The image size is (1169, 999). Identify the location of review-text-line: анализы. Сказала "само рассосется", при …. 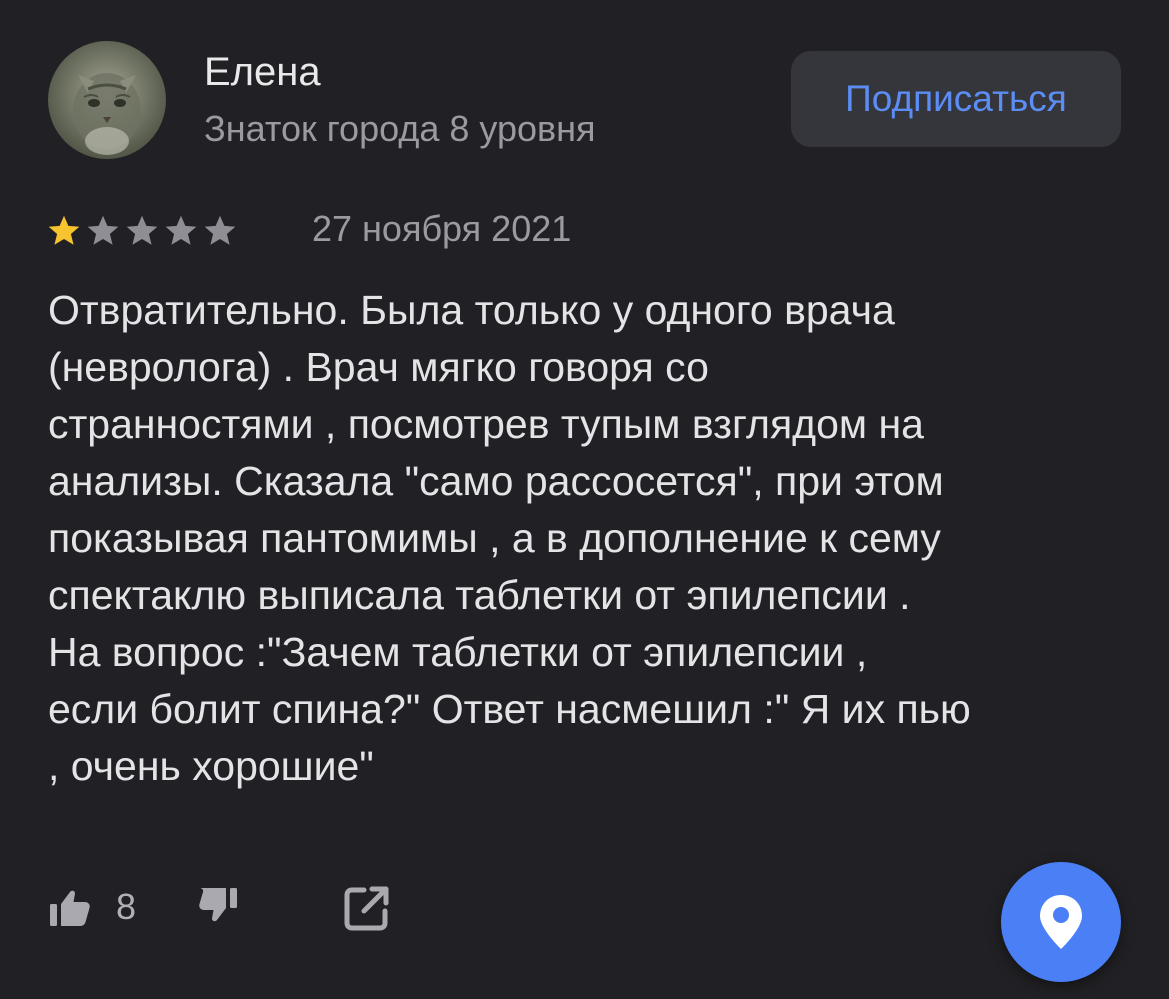
(496, 481).